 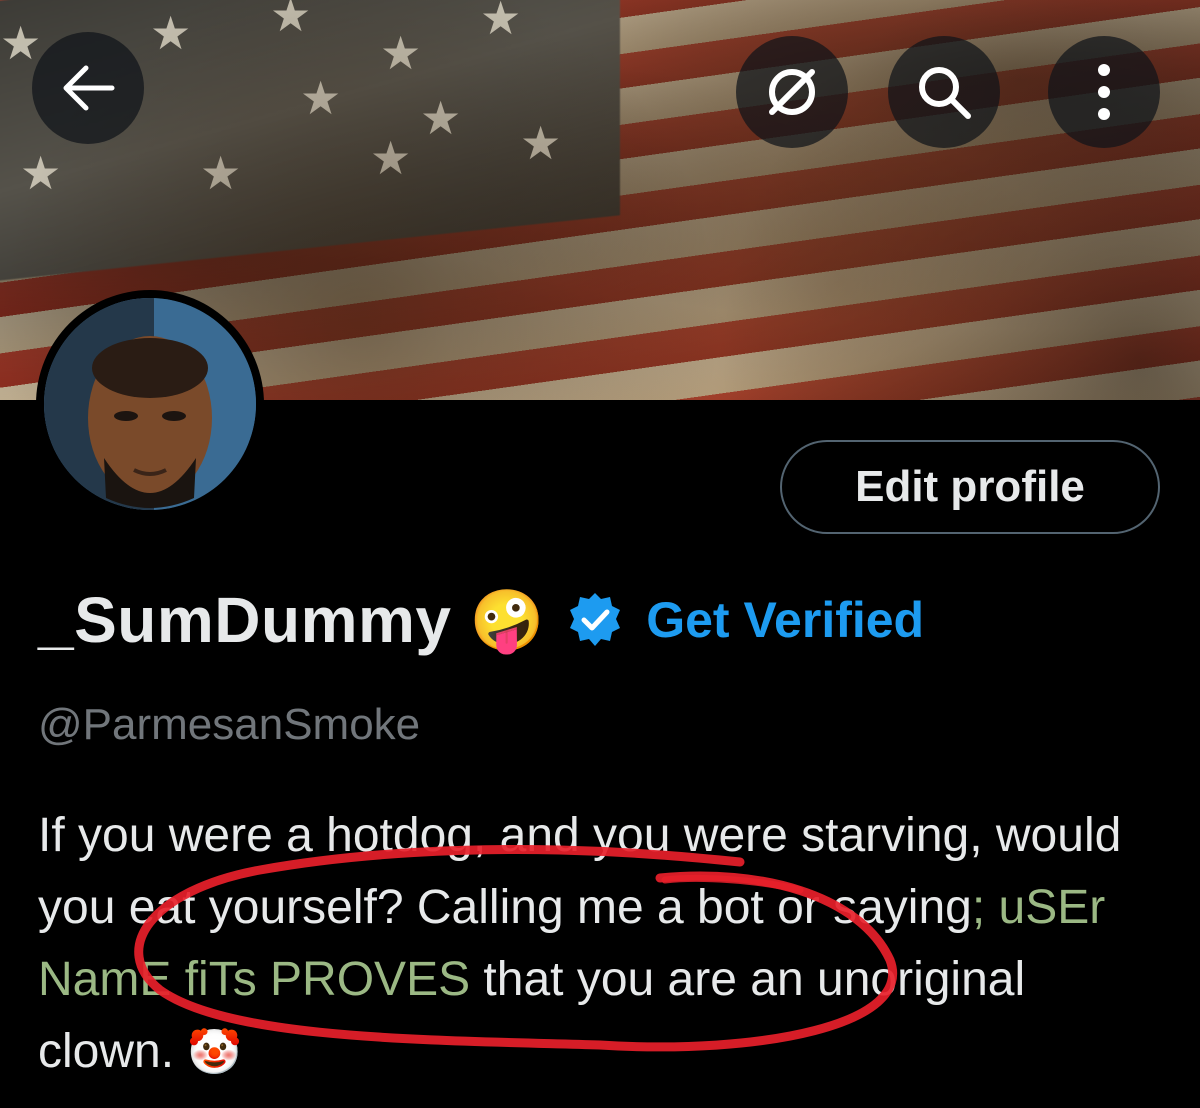 What do you see at coordinates (507, 620) in the screenshot?
I see `zany-face-emoji: 🤪` at bounding box center [507, 620].